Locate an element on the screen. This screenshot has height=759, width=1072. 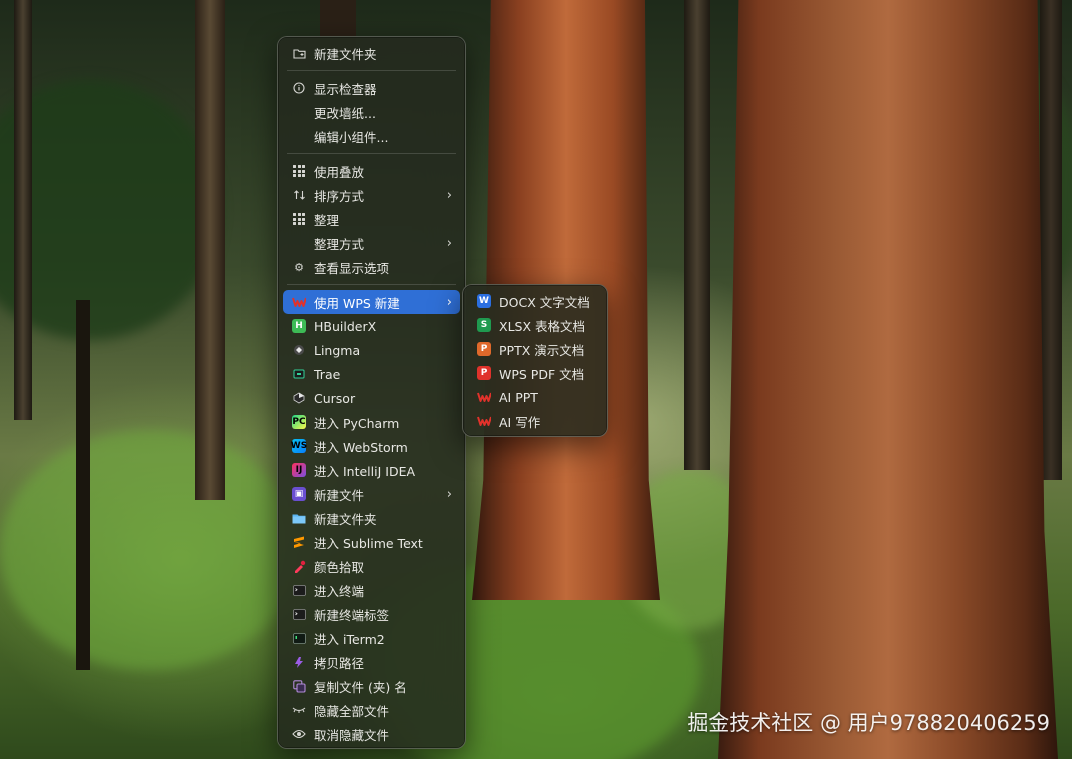
stack-grid-icon is located at coordinates (299, 171).